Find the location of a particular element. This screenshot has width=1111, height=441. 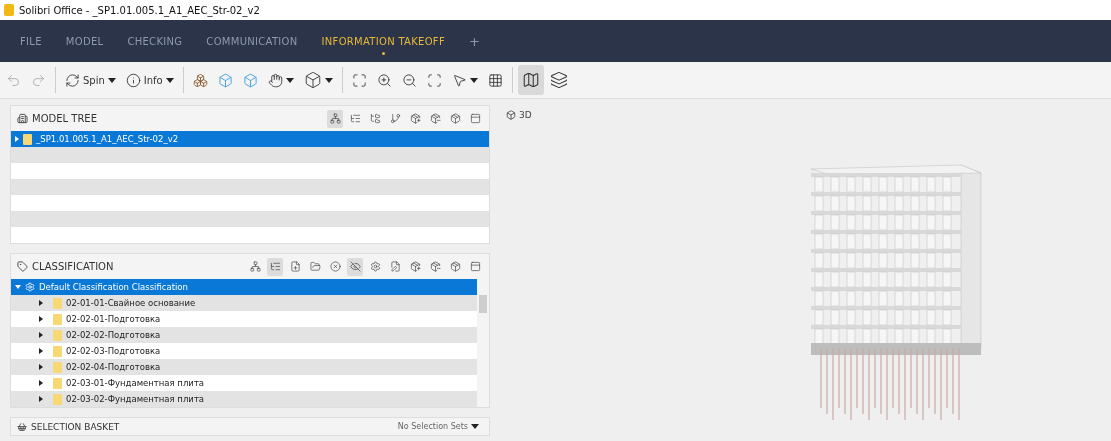

tree-row: 02-02-02-Подготовка is located at coordinates (244, 335).